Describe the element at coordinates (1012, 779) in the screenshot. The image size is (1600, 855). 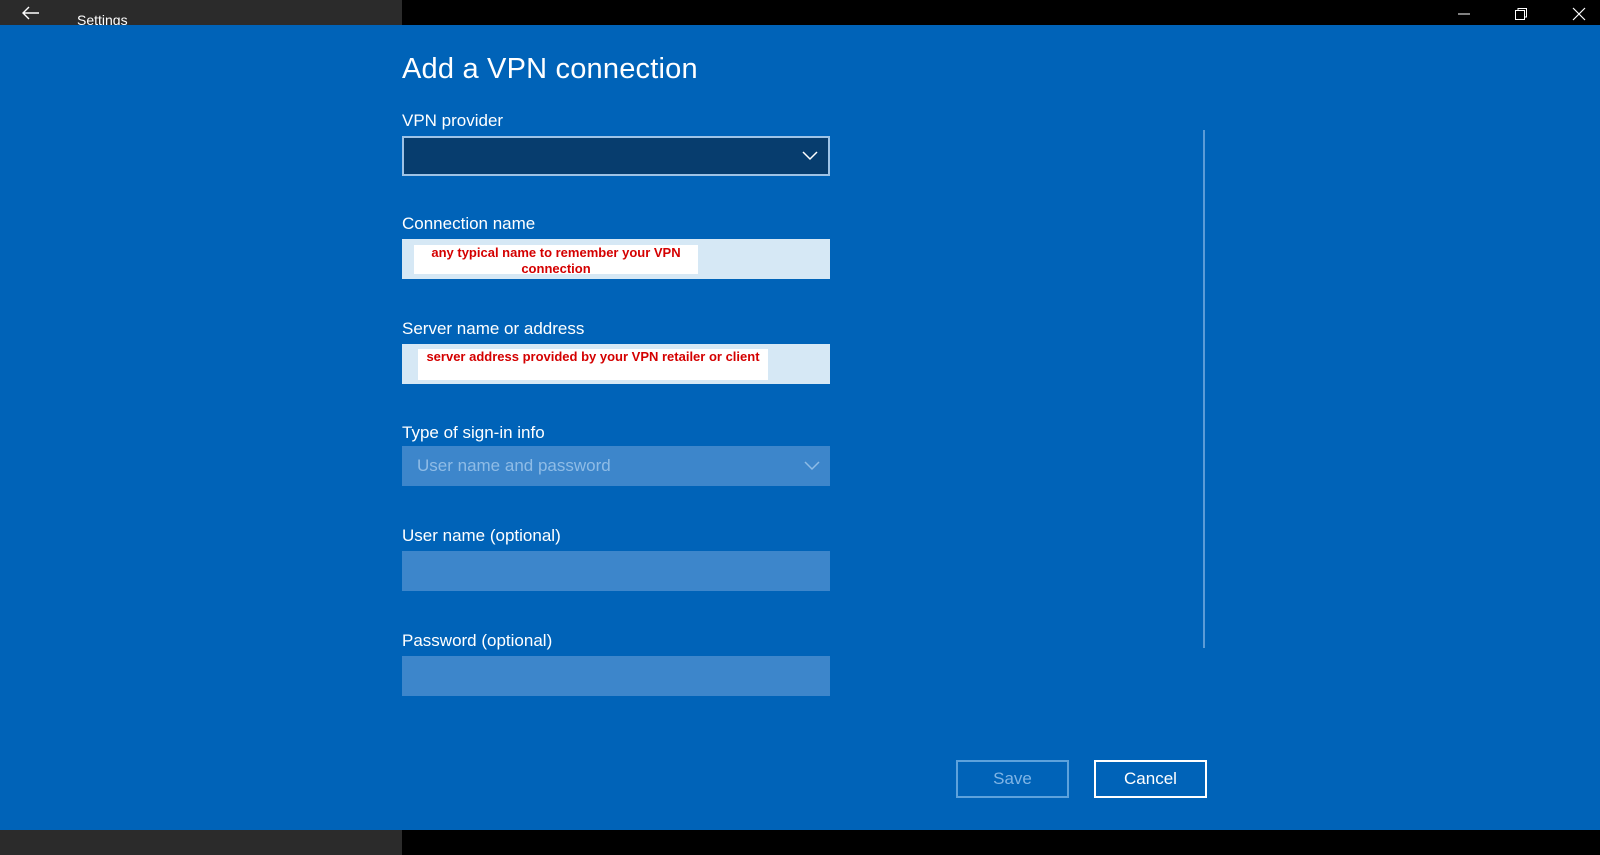
I see `save-button: Save` at that location.